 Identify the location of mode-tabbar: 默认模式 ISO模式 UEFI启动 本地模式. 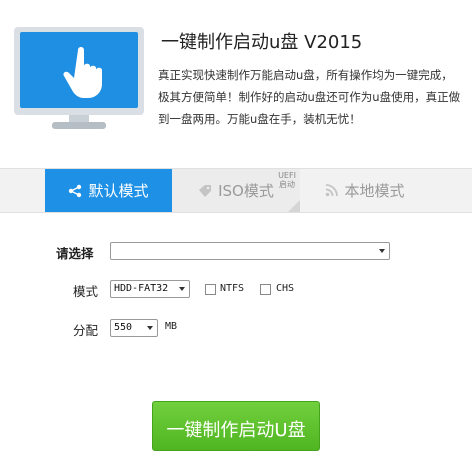
(236, 190).